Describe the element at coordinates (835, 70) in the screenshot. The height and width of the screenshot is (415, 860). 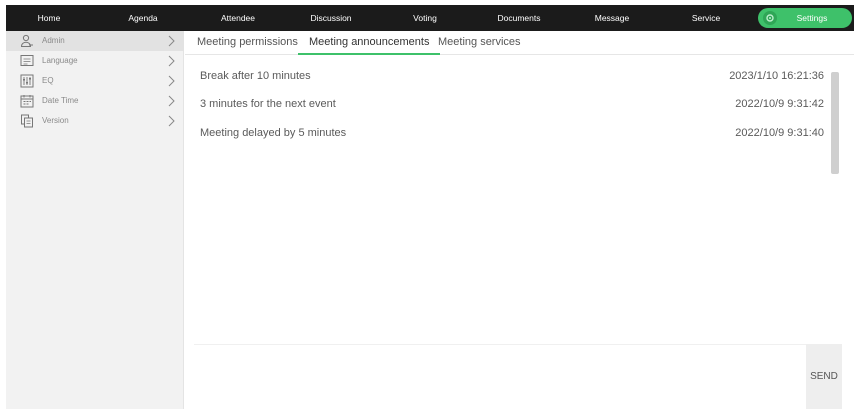
I see `scroll-up-icon` at that location.